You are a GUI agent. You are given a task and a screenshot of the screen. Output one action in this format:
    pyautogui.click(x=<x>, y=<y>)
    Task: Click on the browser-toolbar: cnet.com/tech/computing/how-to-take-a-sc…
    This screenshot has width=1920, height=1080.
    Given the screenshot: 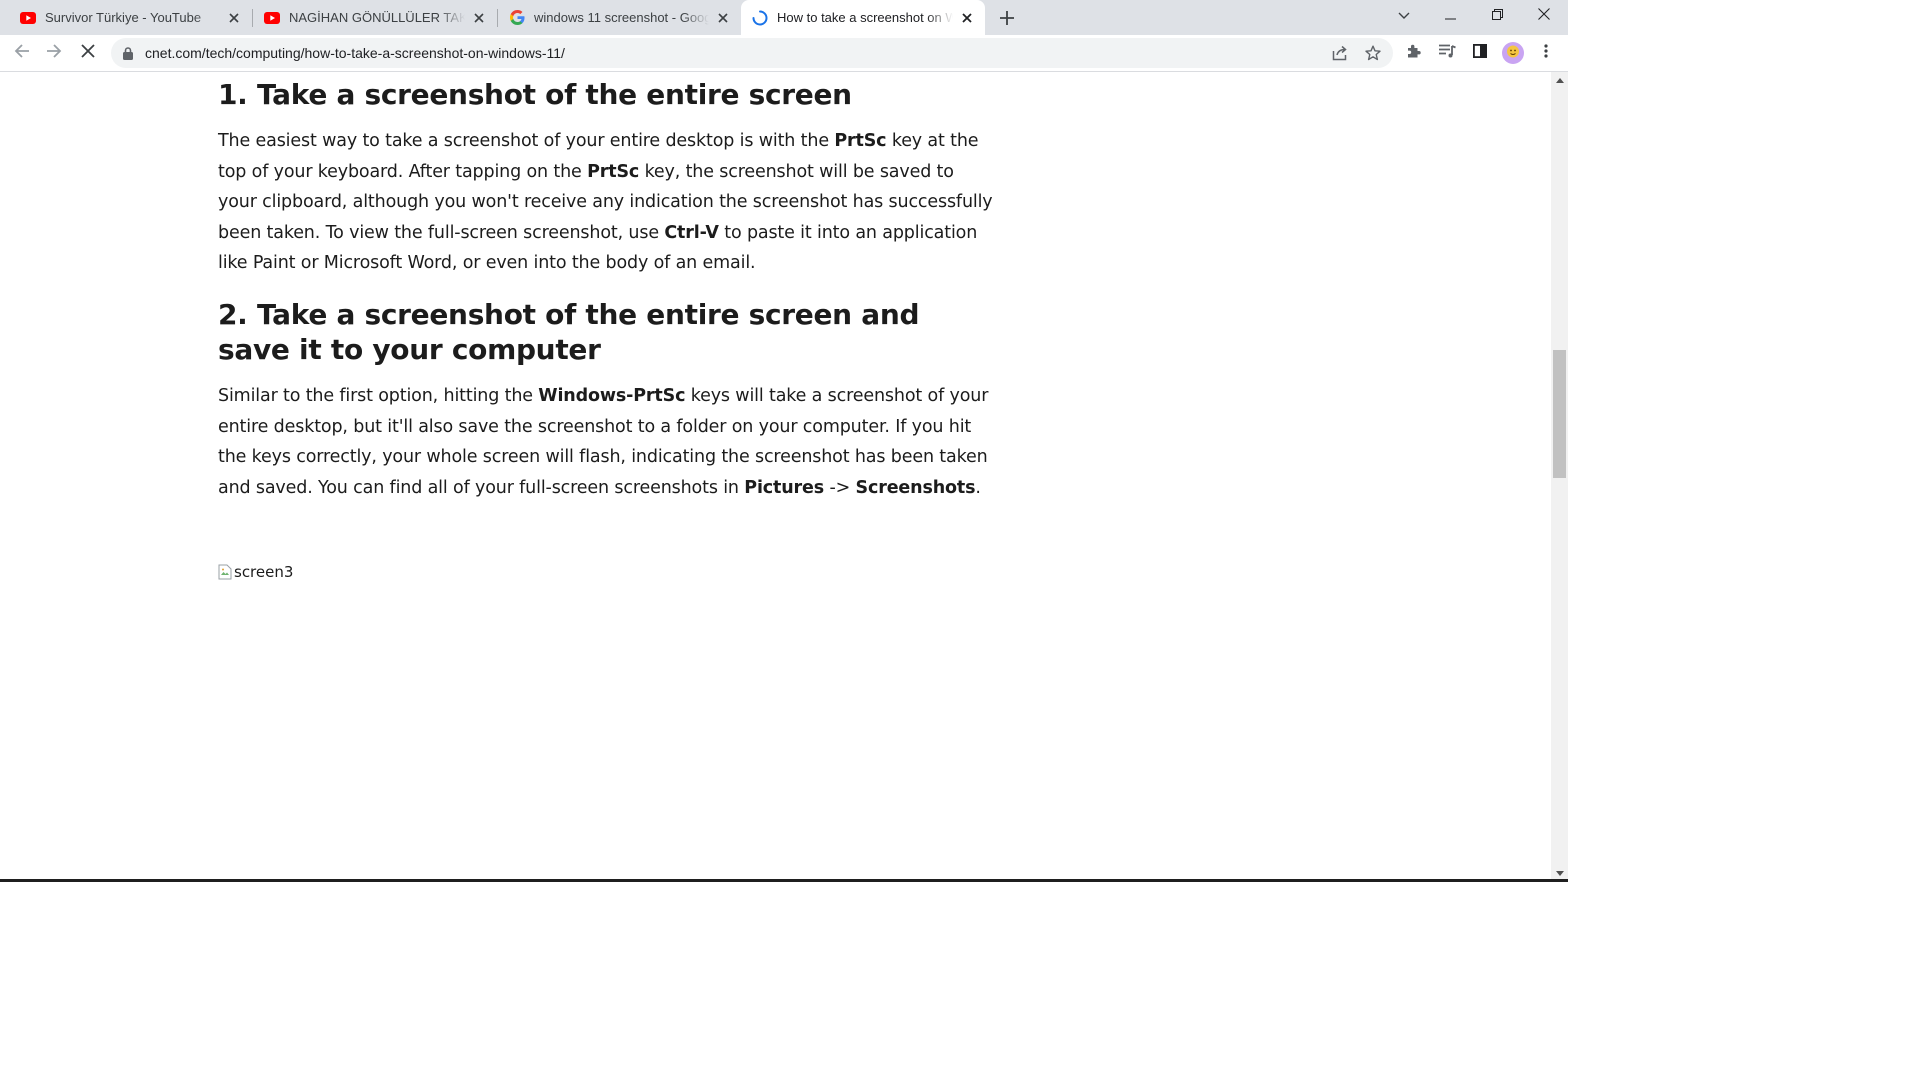 What is the action you would take?
    pyautogui.click(x=784, y=53)
    